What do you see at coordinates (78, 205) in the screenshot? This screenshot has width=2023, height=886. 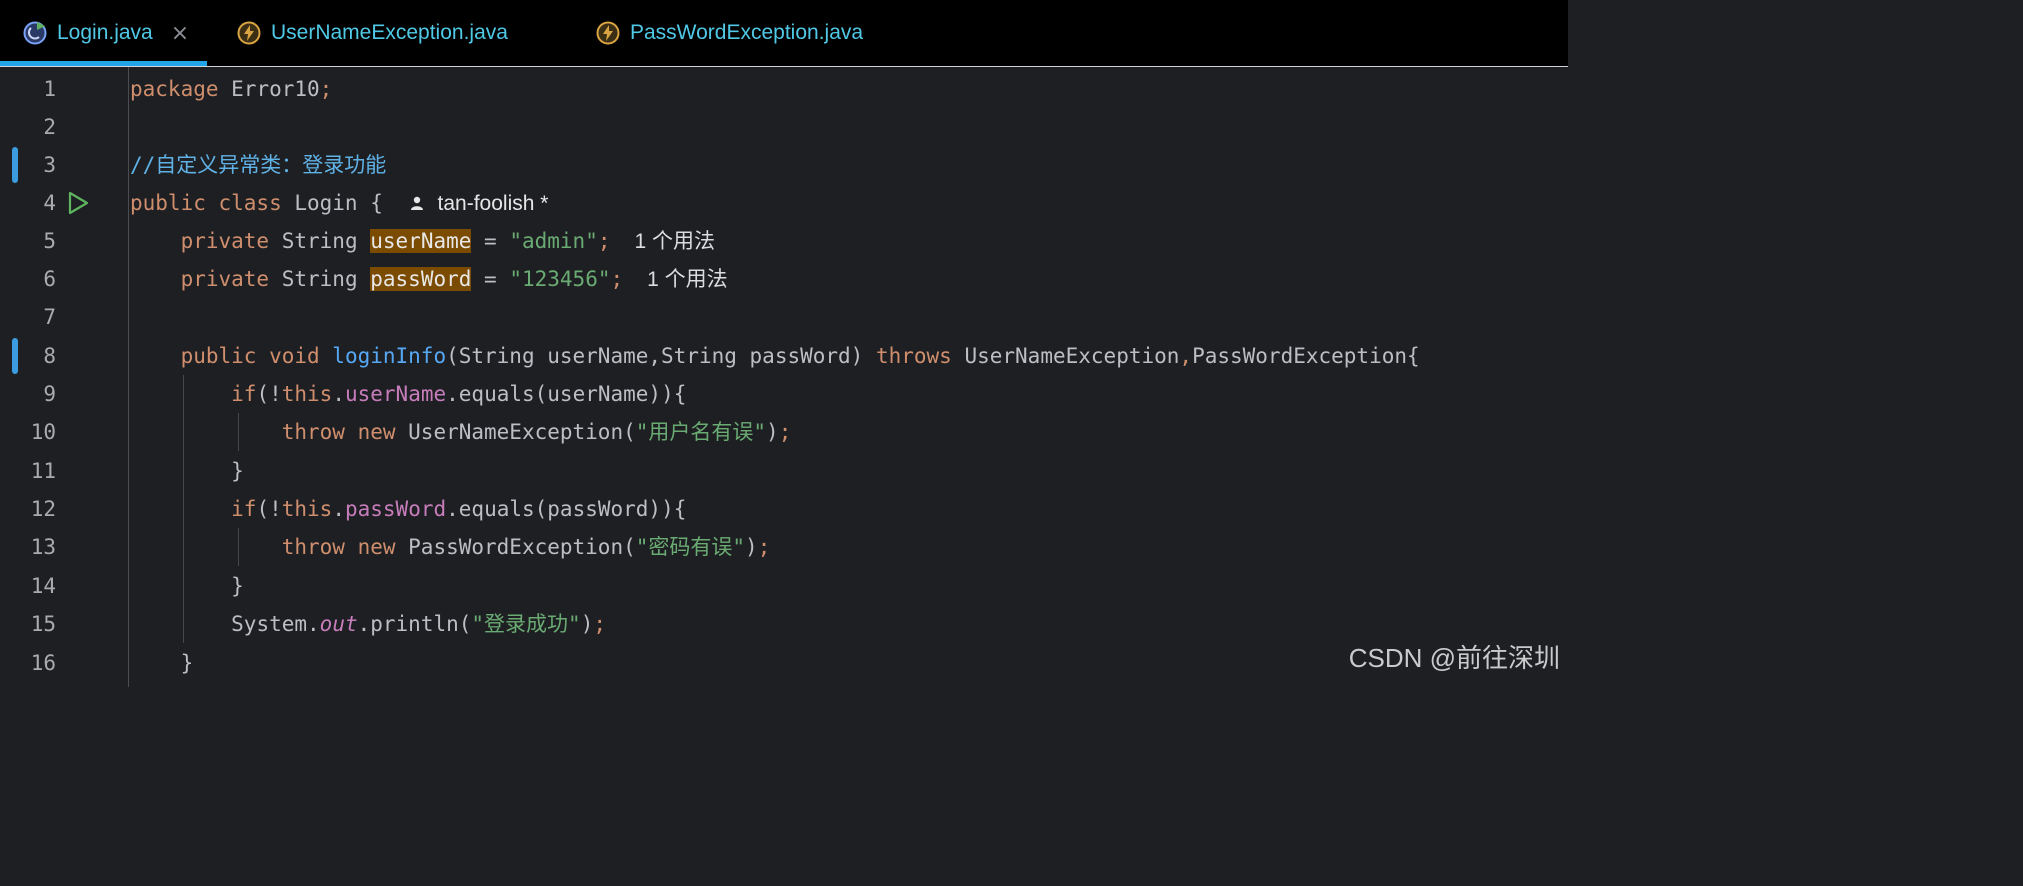 I see `run-gutter-icon` at bounding box center [78, 205].